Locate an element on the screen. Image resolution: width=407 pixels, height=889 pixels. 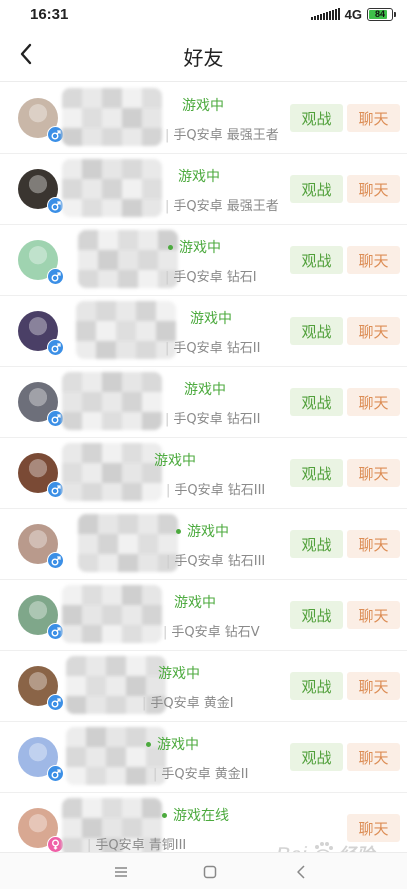
status-bar: 16:31 4G 84 is located at coordinates (203, 14).